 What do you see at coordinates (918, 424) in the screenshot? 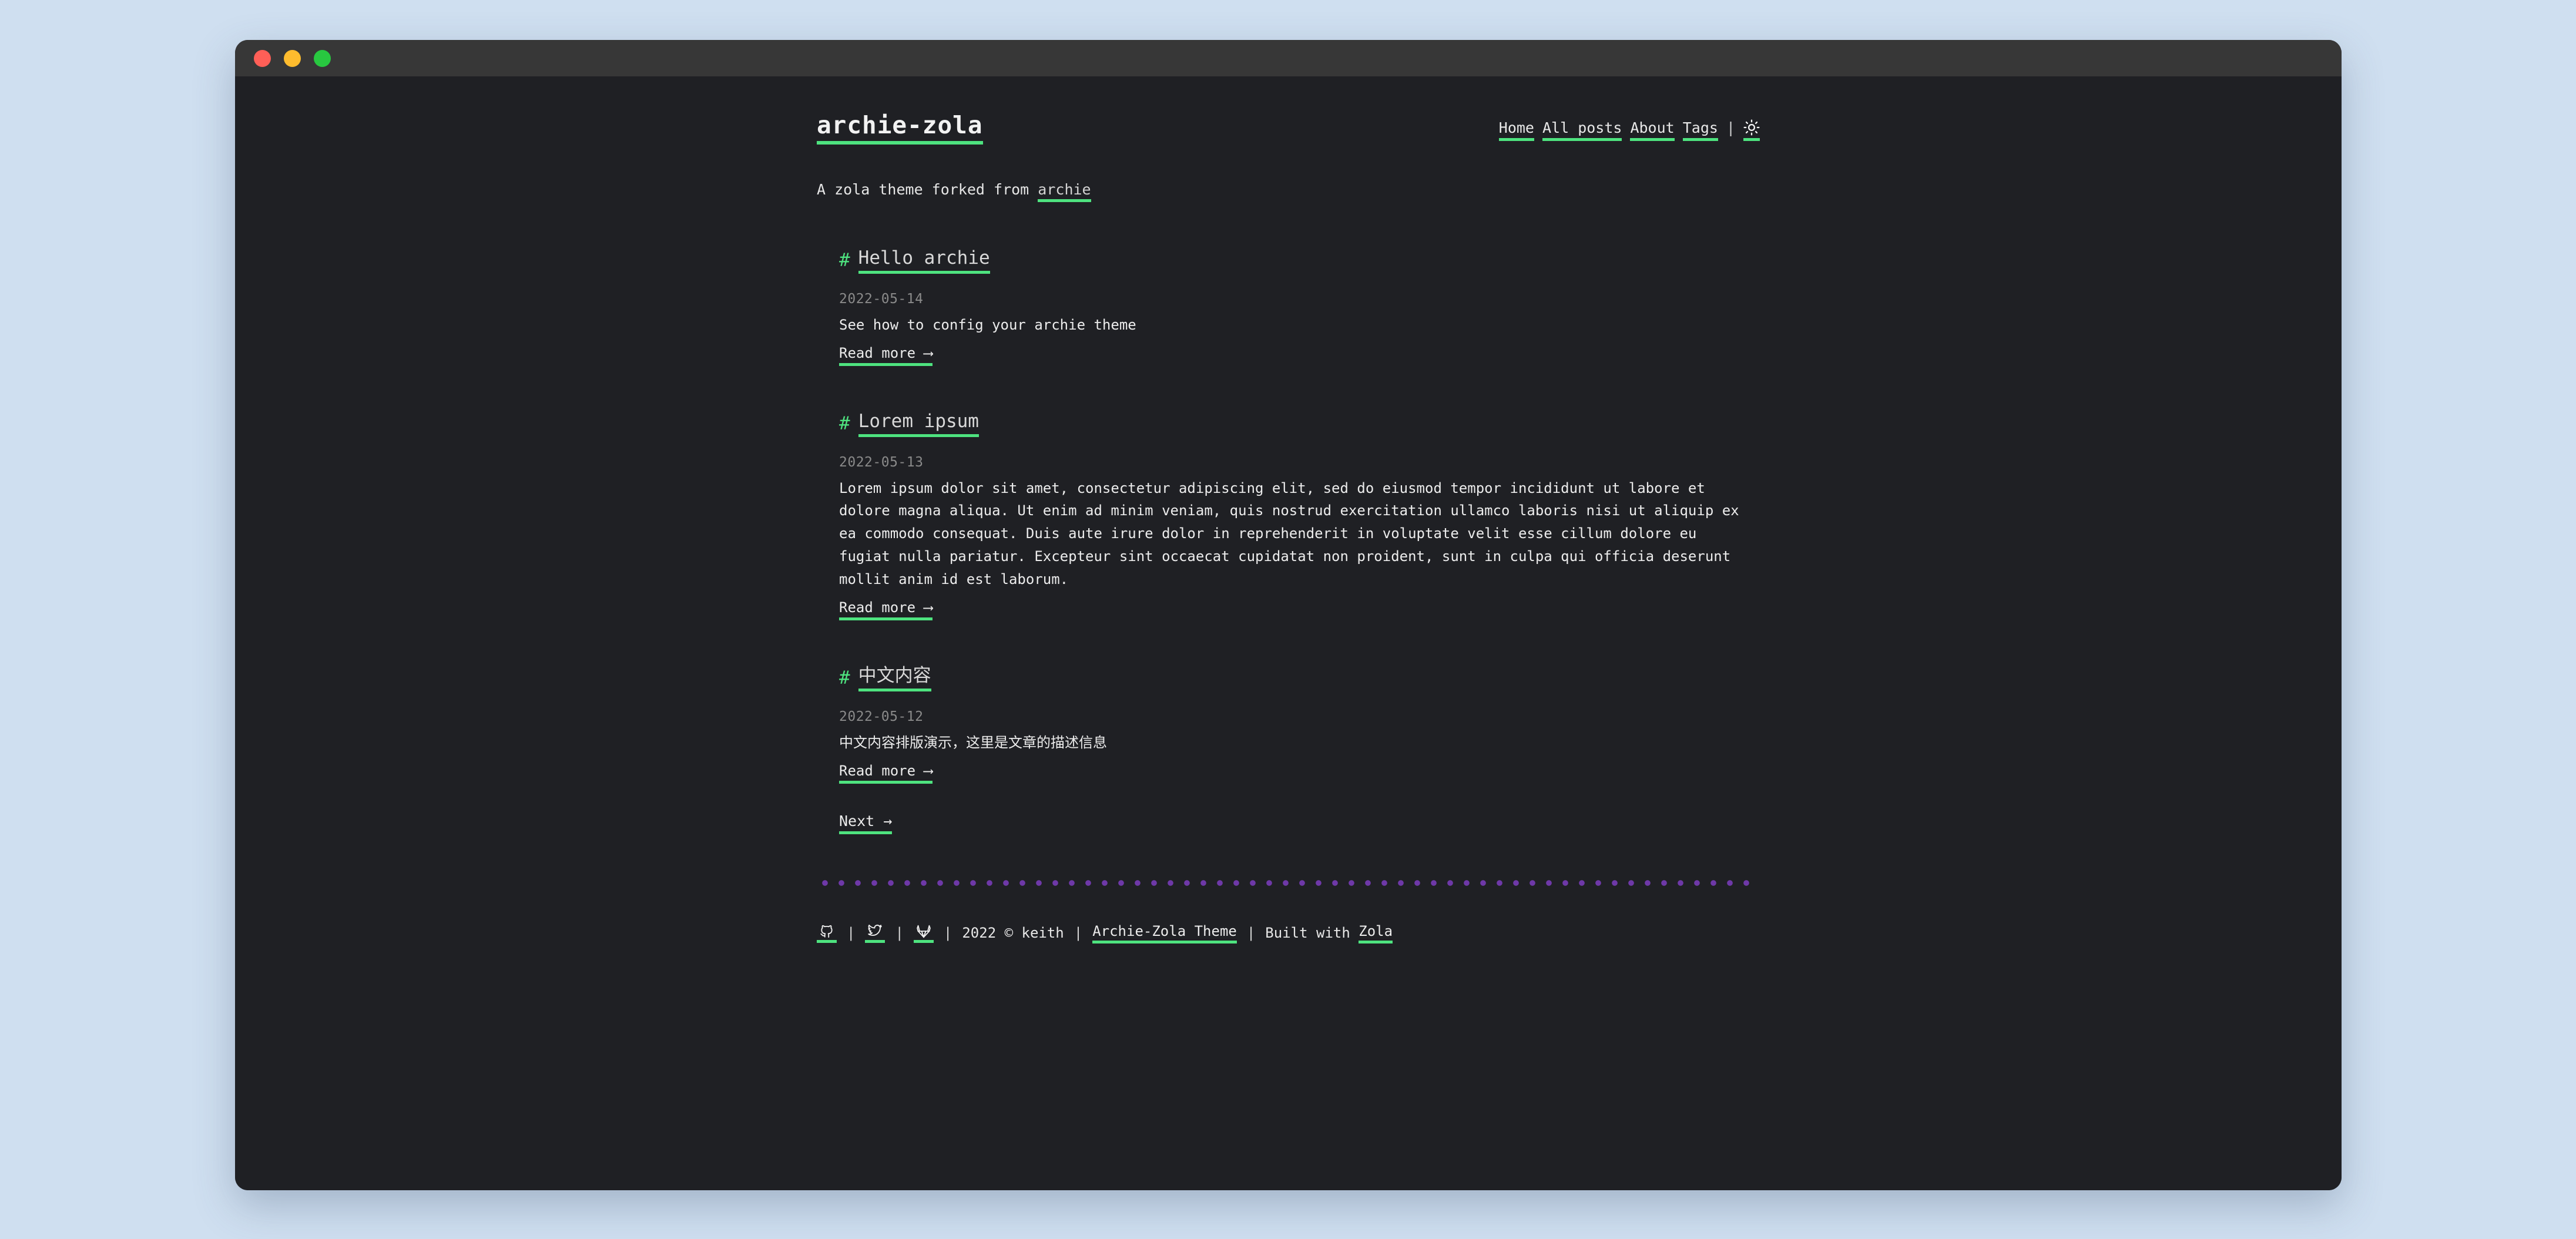
I see `post-title-link: Lorem ipsum` at bounding box center [918, 424].